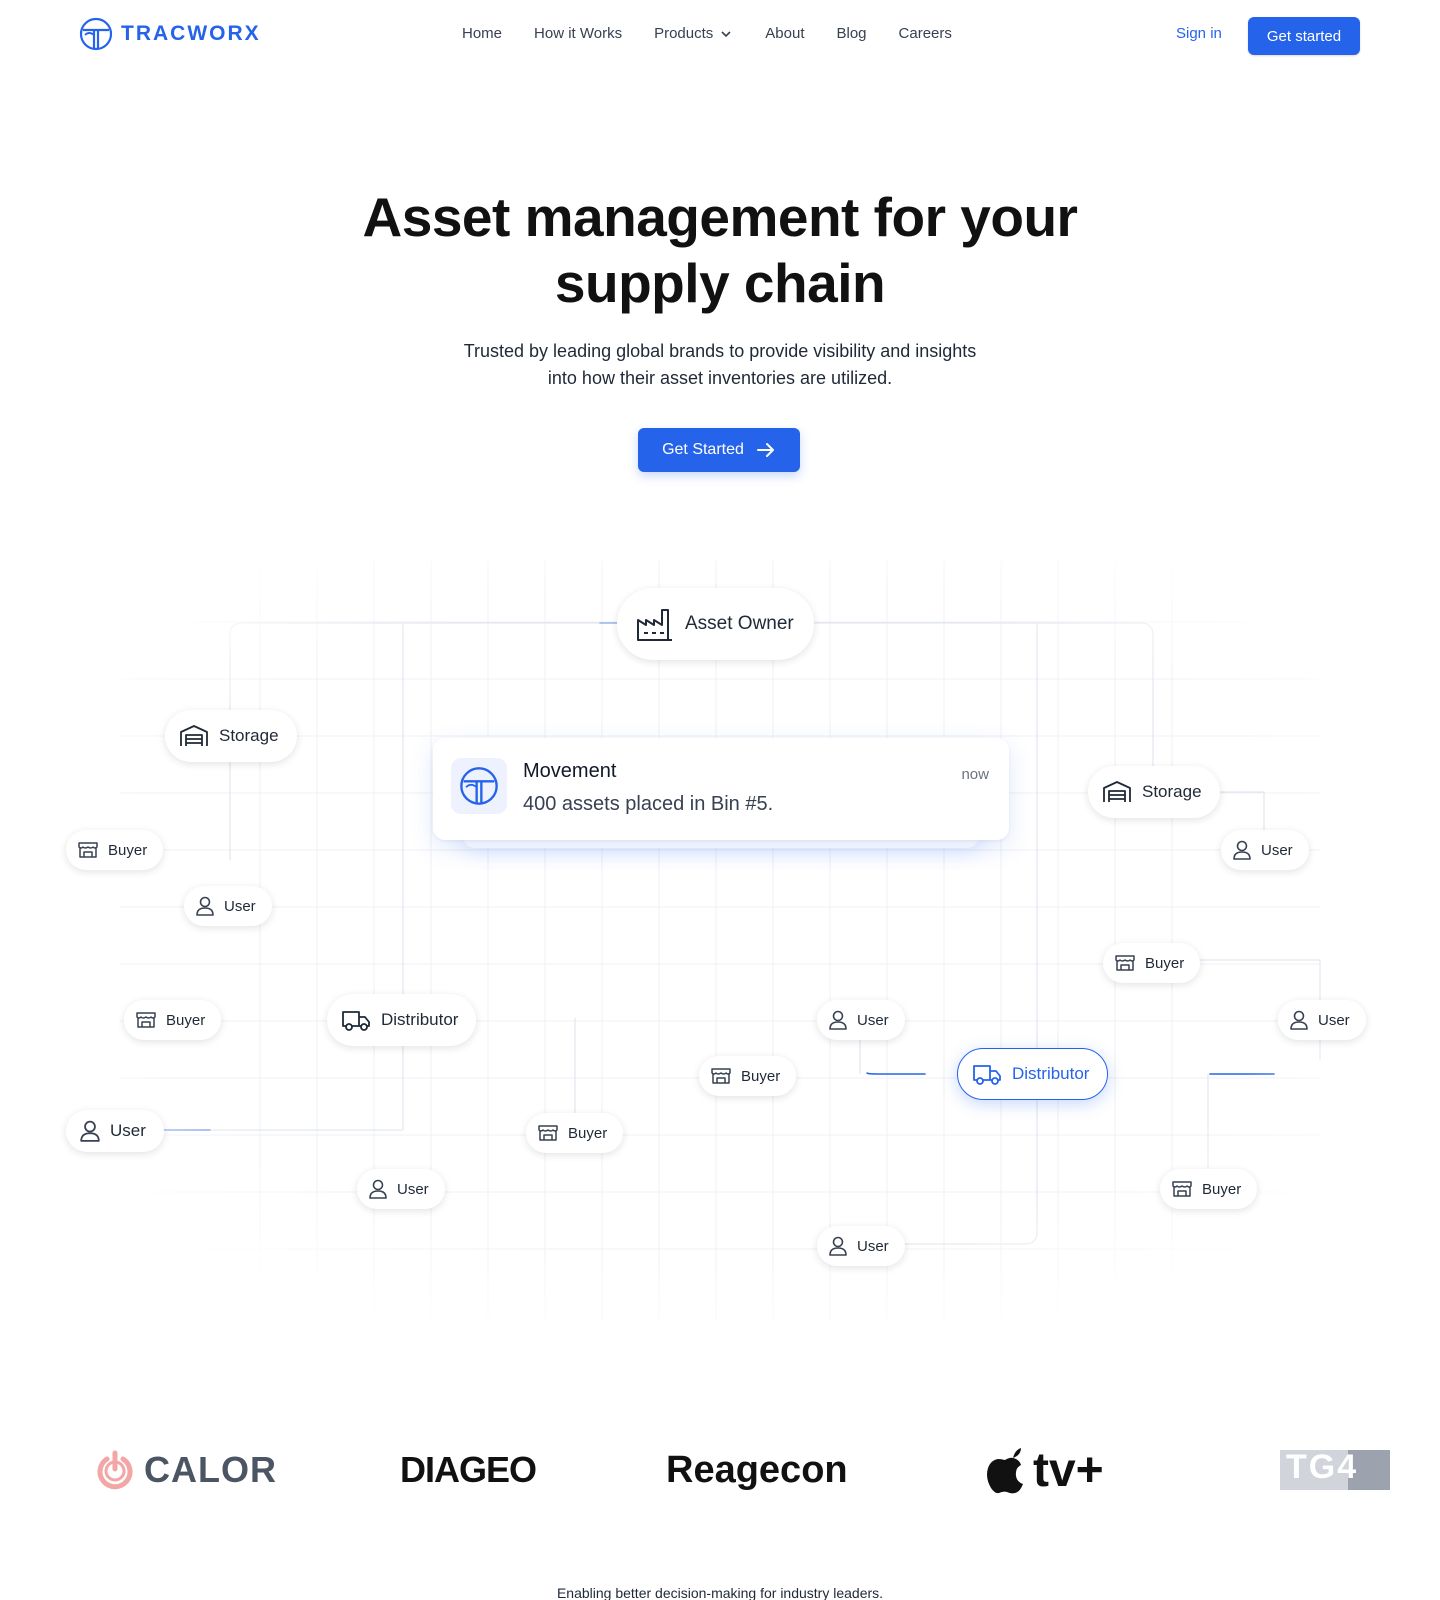  What do you see at coordinates (1199, 33) in the screenshot?
I see `sign-in-link: Sign in` at bounding box center [1199, 33].